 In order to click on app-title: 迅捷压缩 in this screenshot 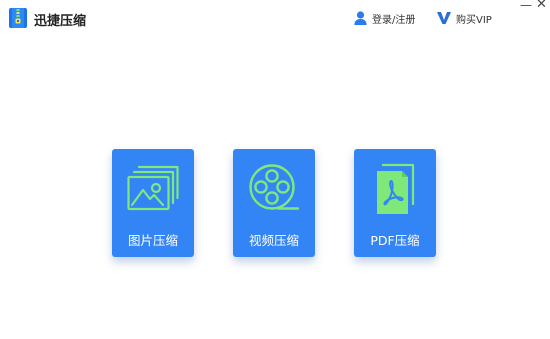, I will do `click(60, 21)`.